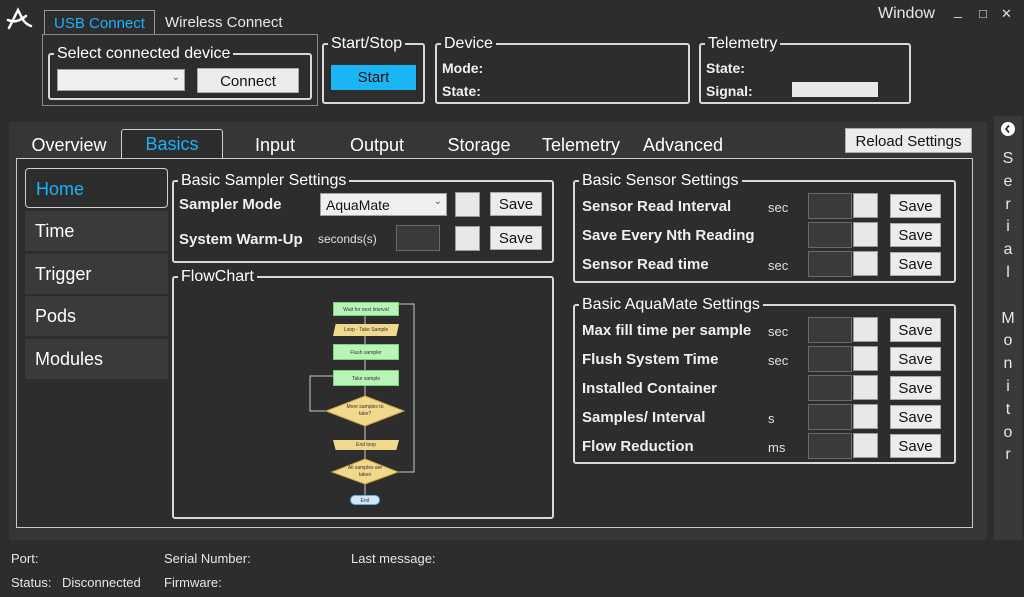  What do you see at coordinates (479, 144) in the screenshot?
I see `tab-storage: Storage` at bounding box center [479, 144].